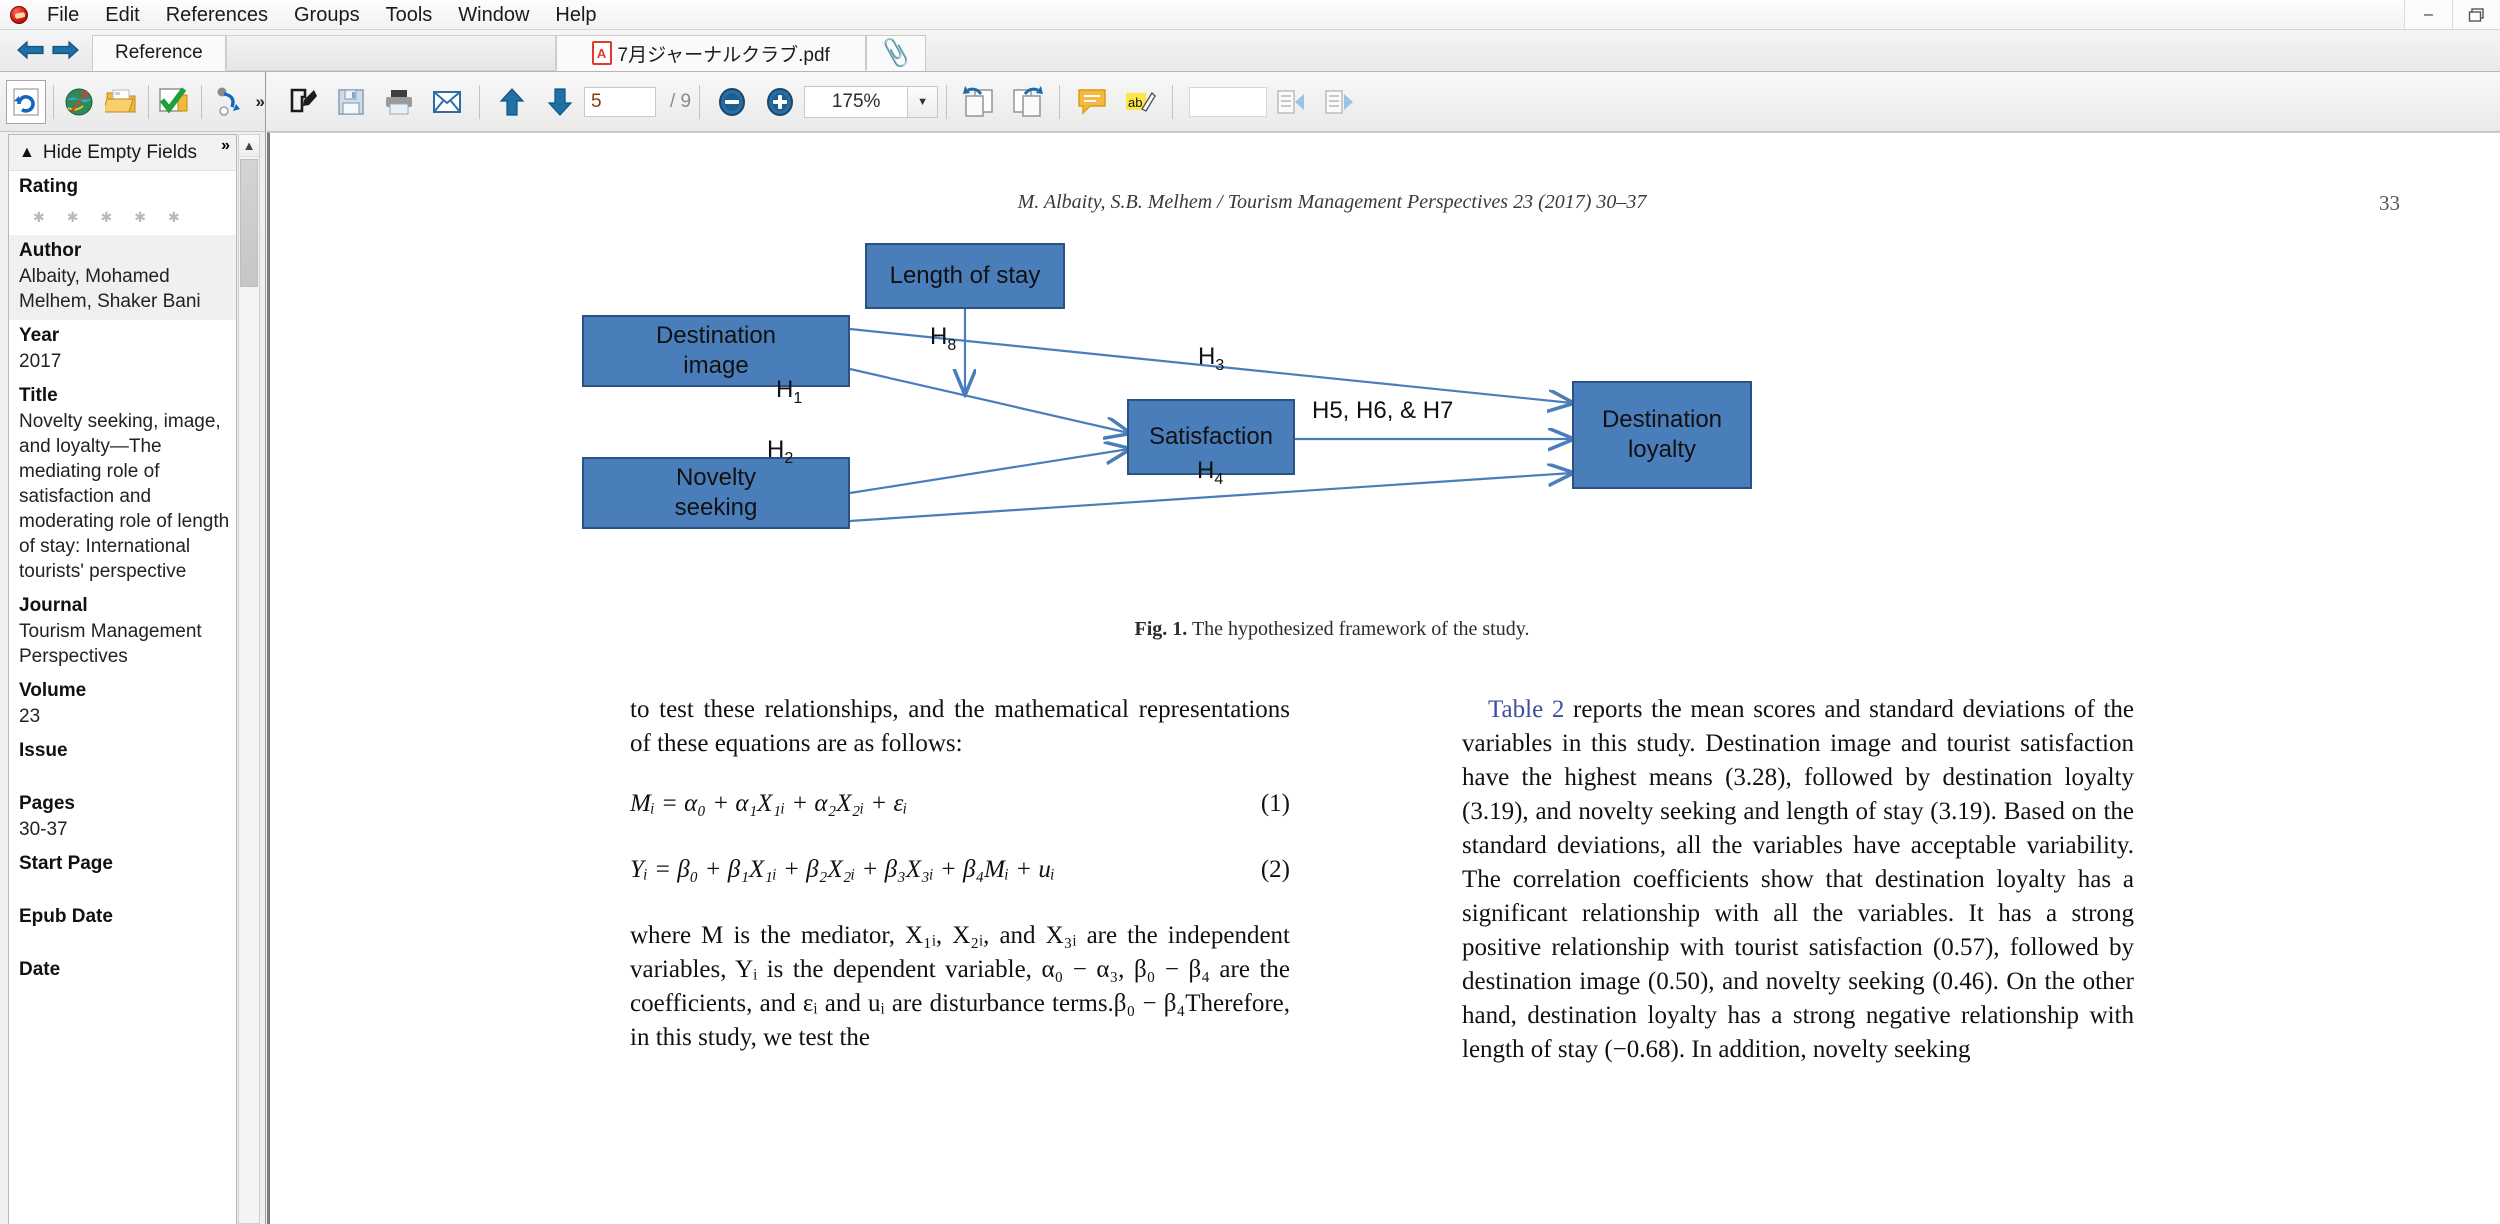 The height and width of the screenshot is (1224, 2500). I want to click on field-value-epub-date, so click(127, 942).